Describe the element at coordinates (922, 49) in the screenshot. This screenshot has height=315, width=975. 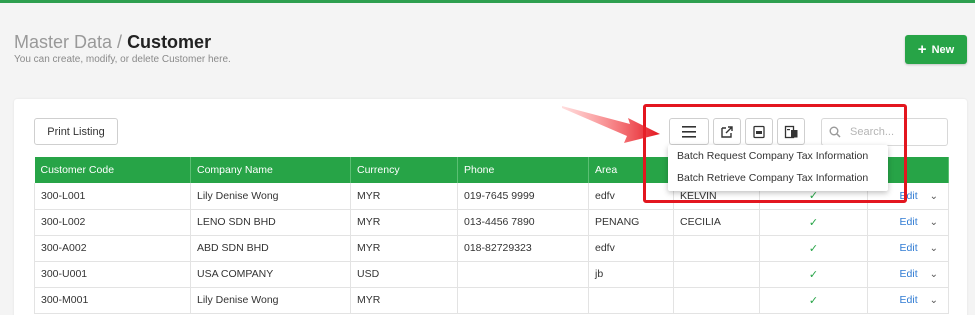
I see `plus-icon: +` at that location.